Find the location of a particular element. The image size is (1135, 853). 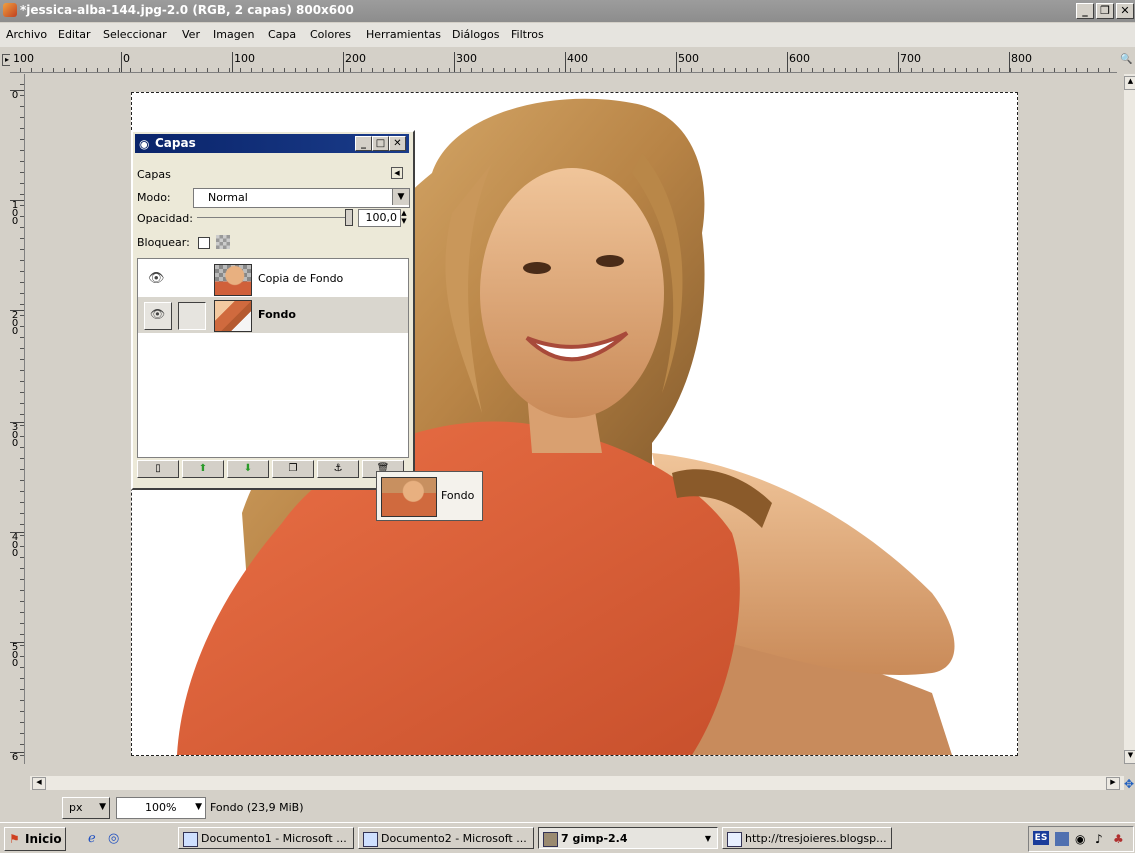

internet-explorer-icon: ℯ is located at coordinates (92, 838).